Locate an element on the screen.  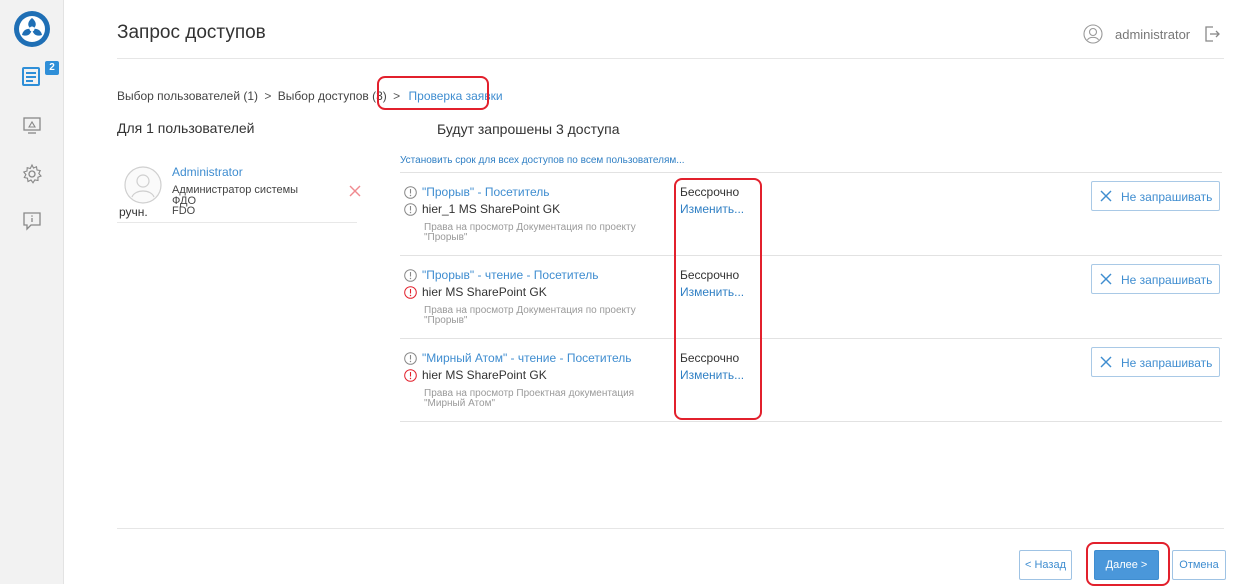
feedback-info-icon is located at coordinates (32, 221).